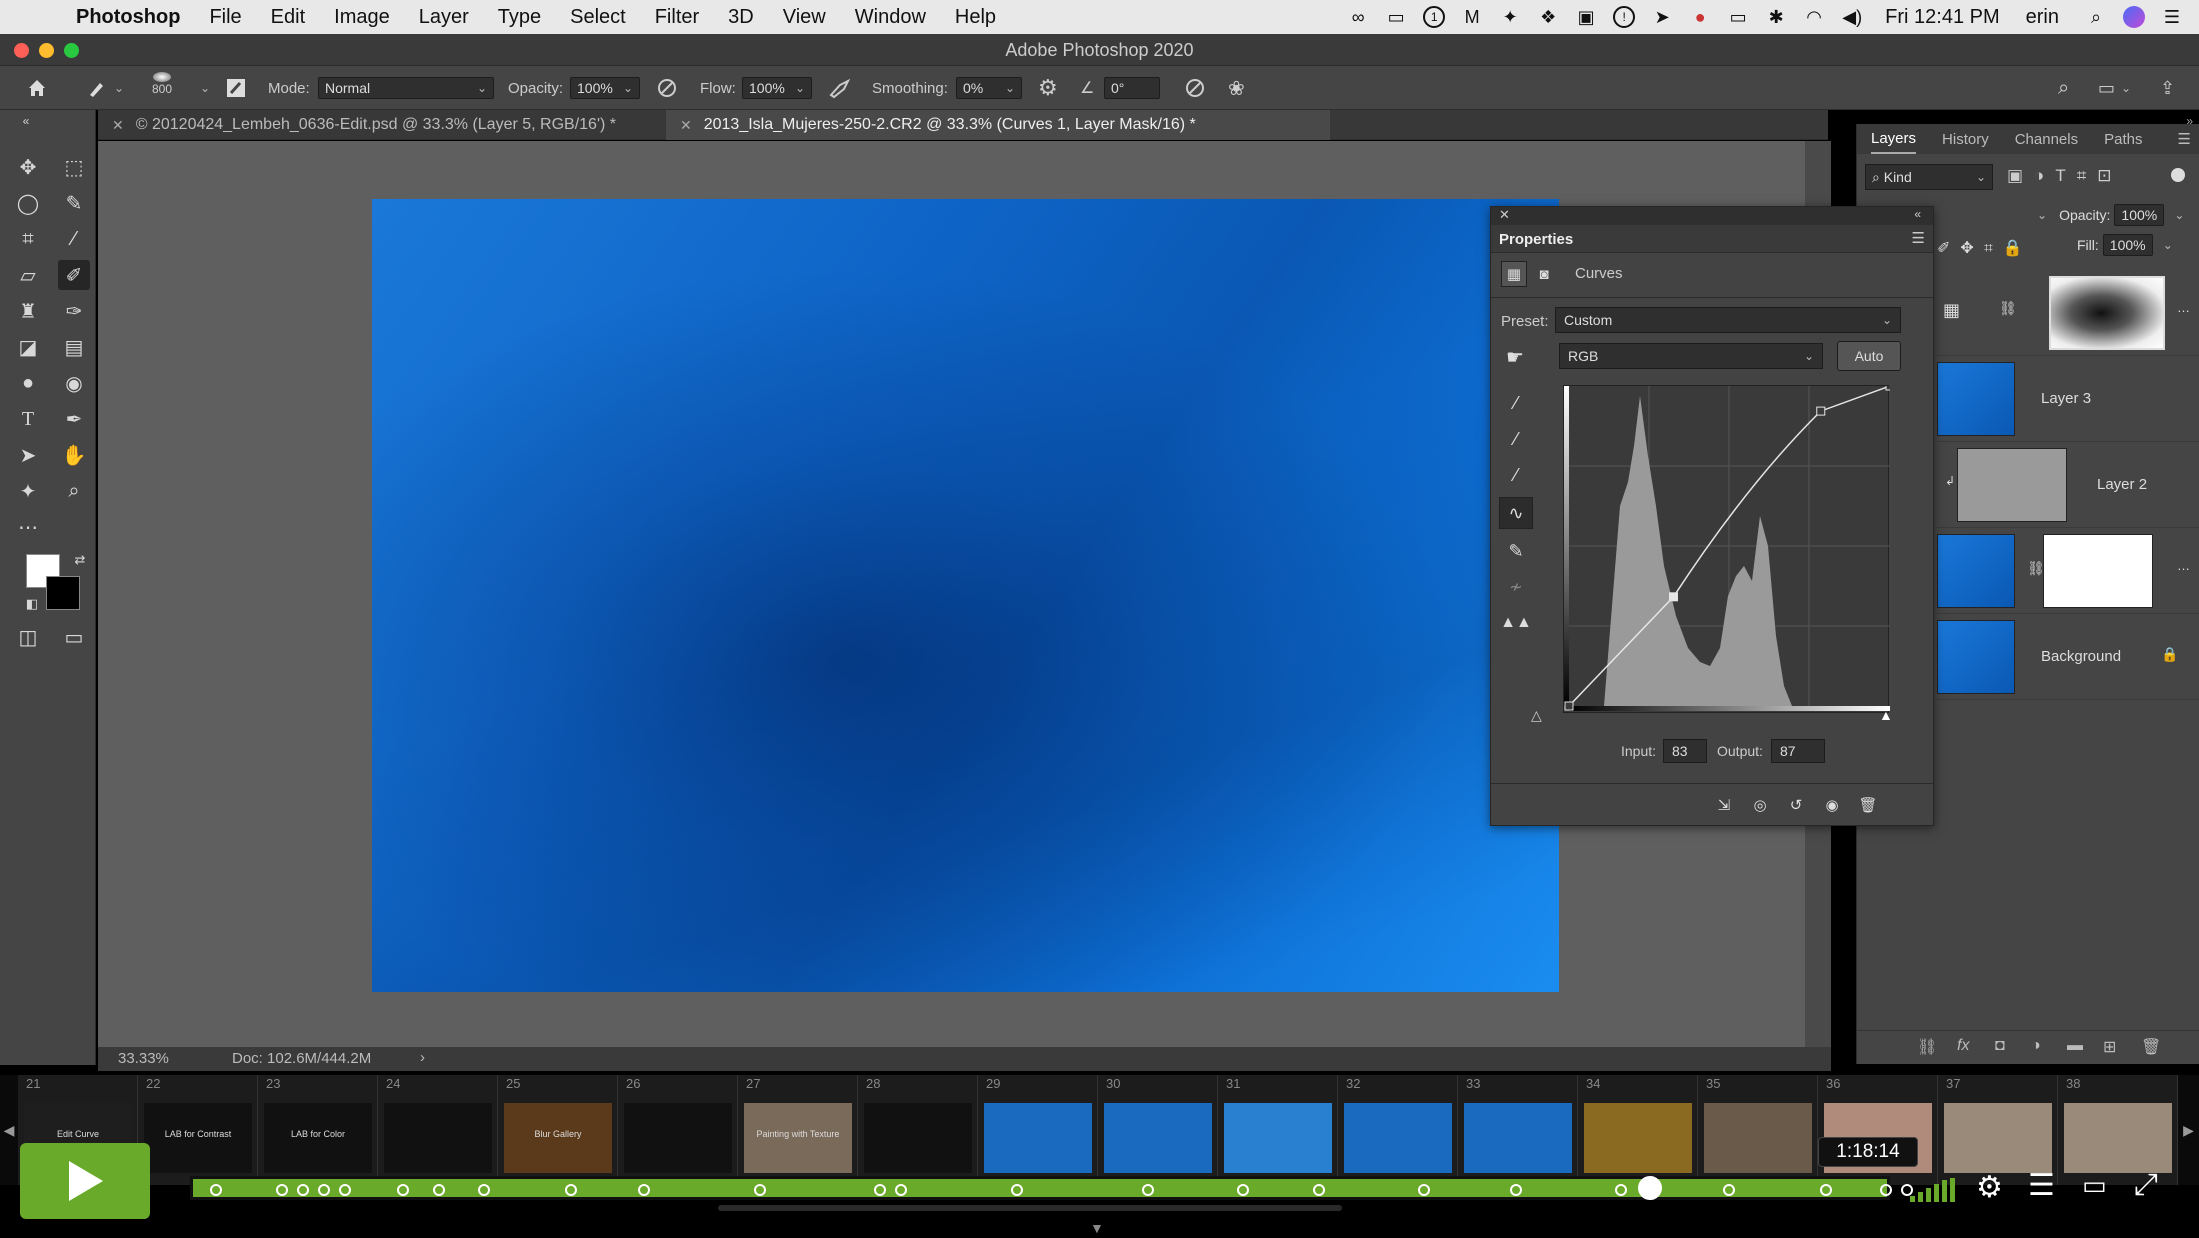  I want to click on search-icon: ⌕, so click(2063, 88).